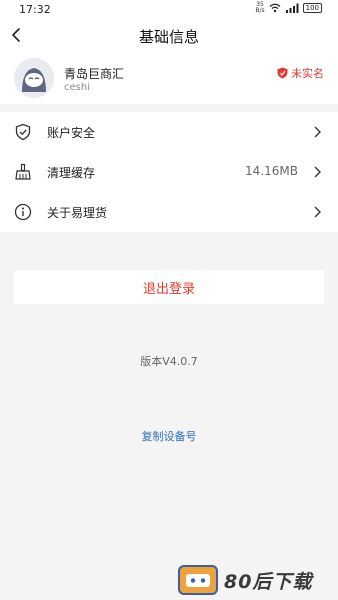 This screenshot has height=600, width=338. I want to click on signal-icon, so click(292, 8).